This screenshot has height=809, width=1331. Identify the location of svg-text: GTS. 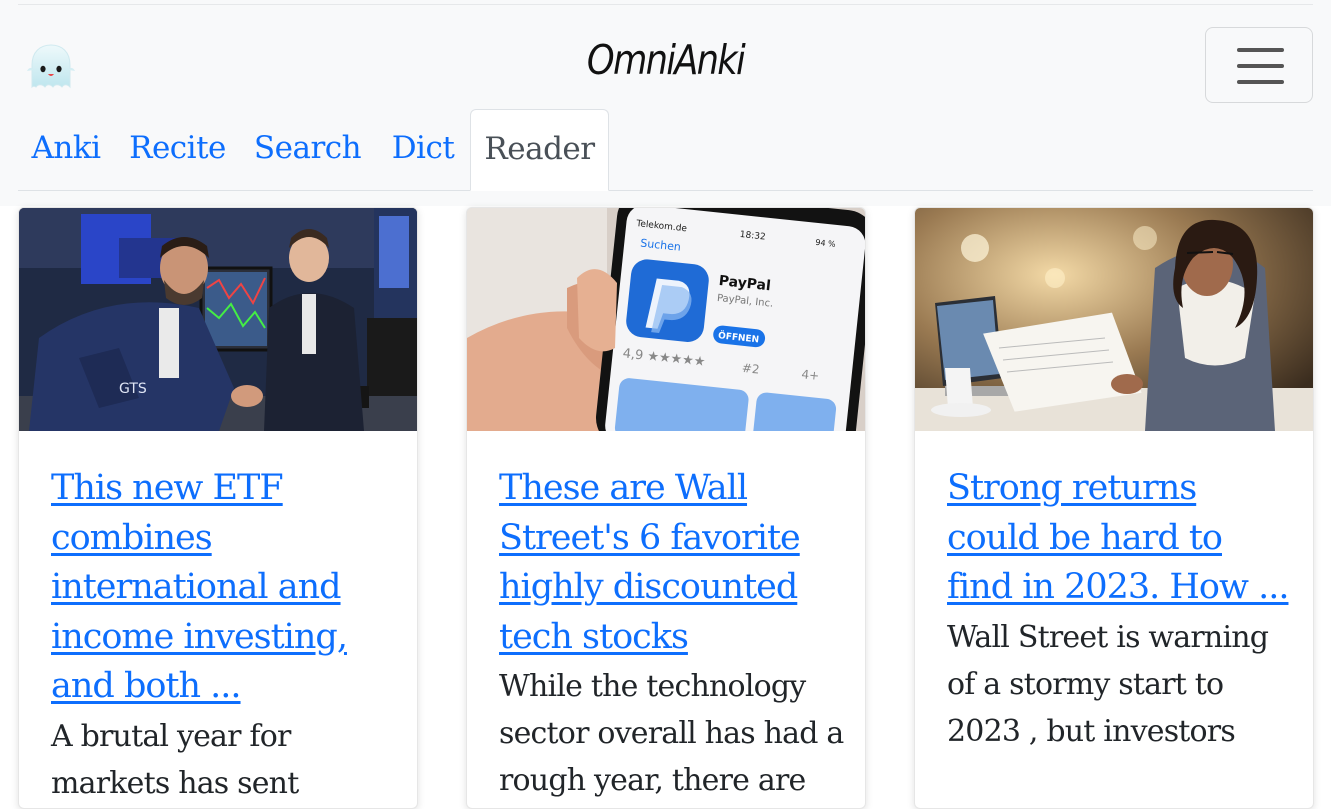
(133, 389).